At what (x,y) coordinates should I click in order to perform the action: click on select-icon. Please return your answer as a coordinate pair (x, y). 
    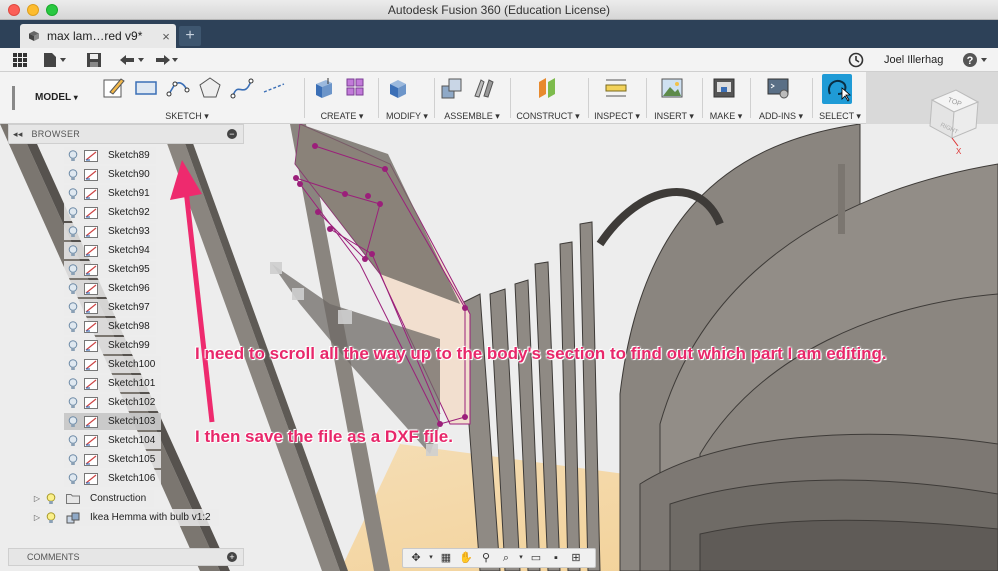
    Looking at the image, I should click on (837, 89).